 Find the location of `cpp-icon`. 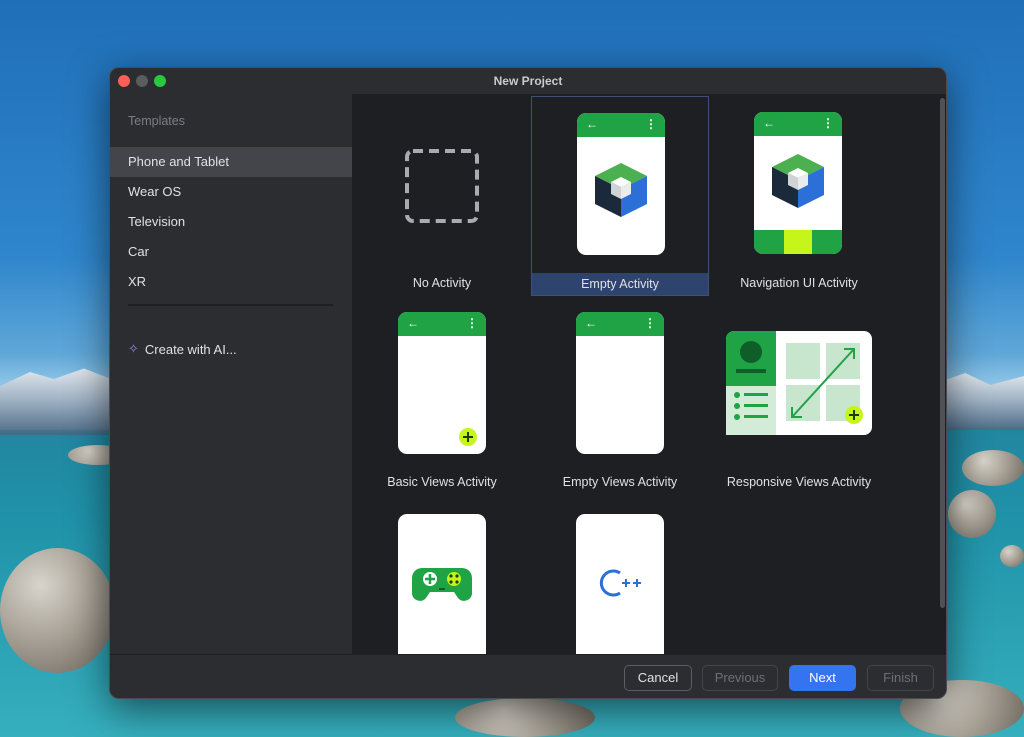

cpp-icon is located at coordinates (620, 583).